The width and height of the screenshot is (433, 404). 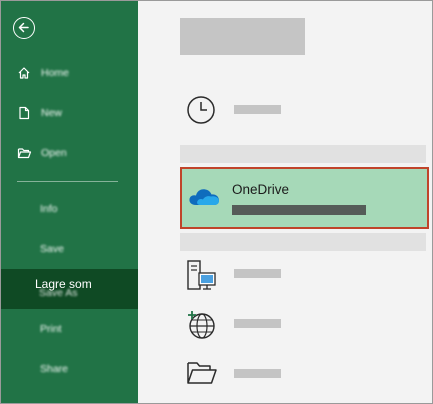 What do you see at coordinates (202, 373) in the screenshot?
I see `folder-icon` at bounding box center [202, 373].